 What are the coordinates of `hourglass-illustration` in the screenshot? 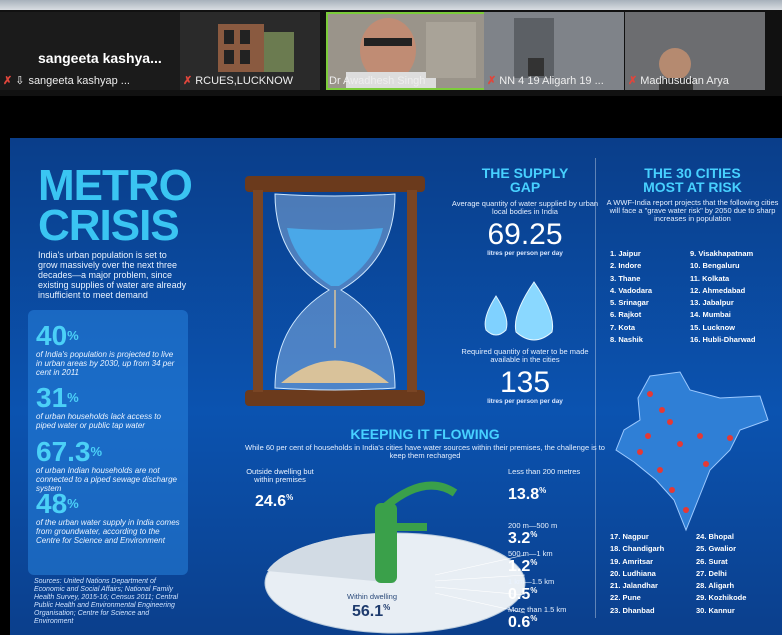 It's located at (335, 291).